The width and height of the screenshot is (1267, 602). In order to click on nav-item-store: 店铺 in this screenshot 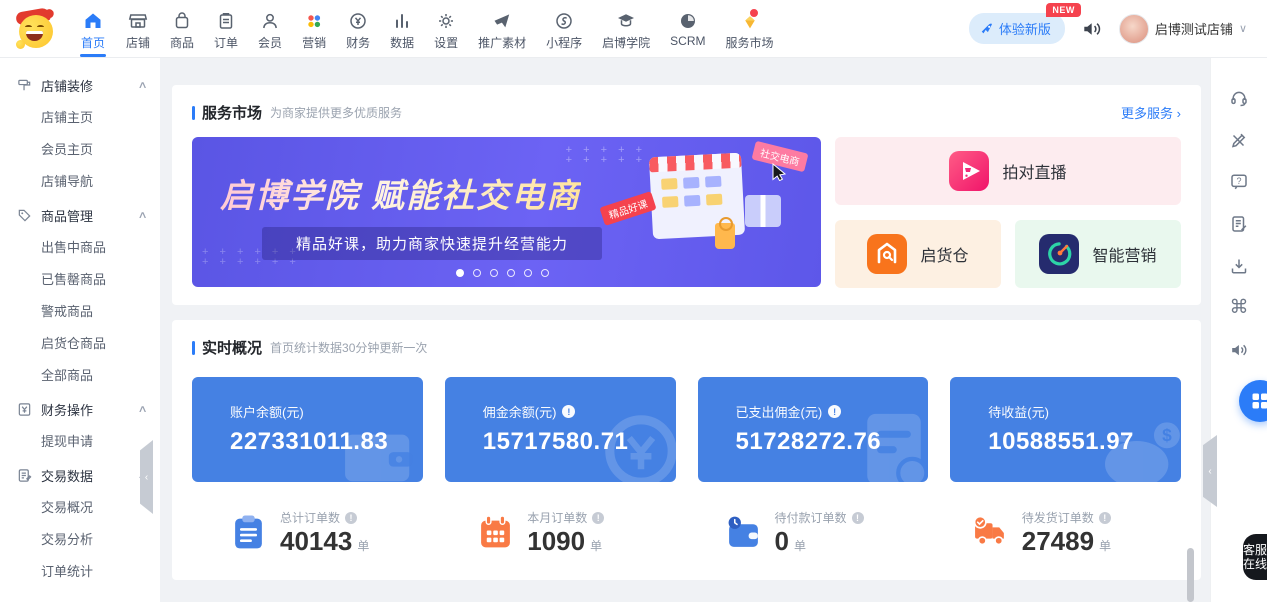, I will do `click(138, 31)`.